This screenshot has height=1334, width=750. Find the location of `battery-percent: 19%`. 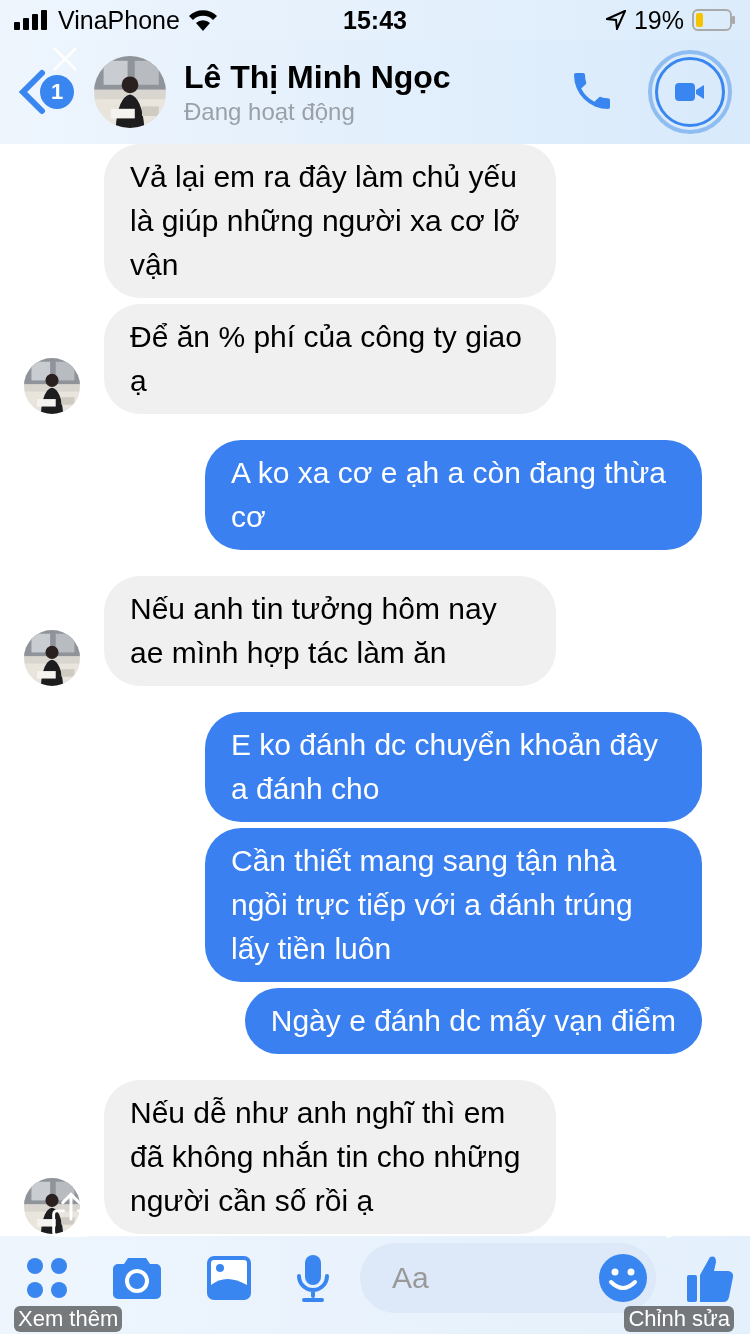

battery-percent: 19% is located at coordinates (658, 20).